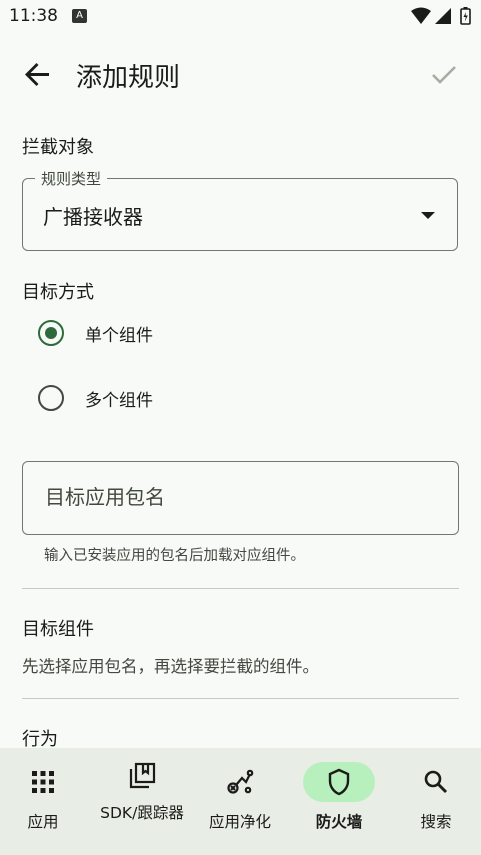 Image resolution: width=481 pixels, height=855 pixels. What do you see at coordinates (240, 76) in the screenshot?
I see `app-bar: 添加规则` at bounding box center [240, 76].